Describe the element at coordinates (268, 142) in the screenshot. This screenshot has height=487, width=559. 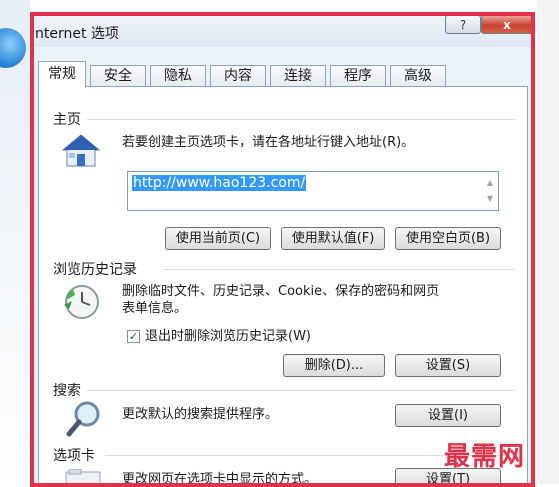
I see `home-description: 若要创建主页选项卡，请在各地址行键入地址(R)。` at that location.